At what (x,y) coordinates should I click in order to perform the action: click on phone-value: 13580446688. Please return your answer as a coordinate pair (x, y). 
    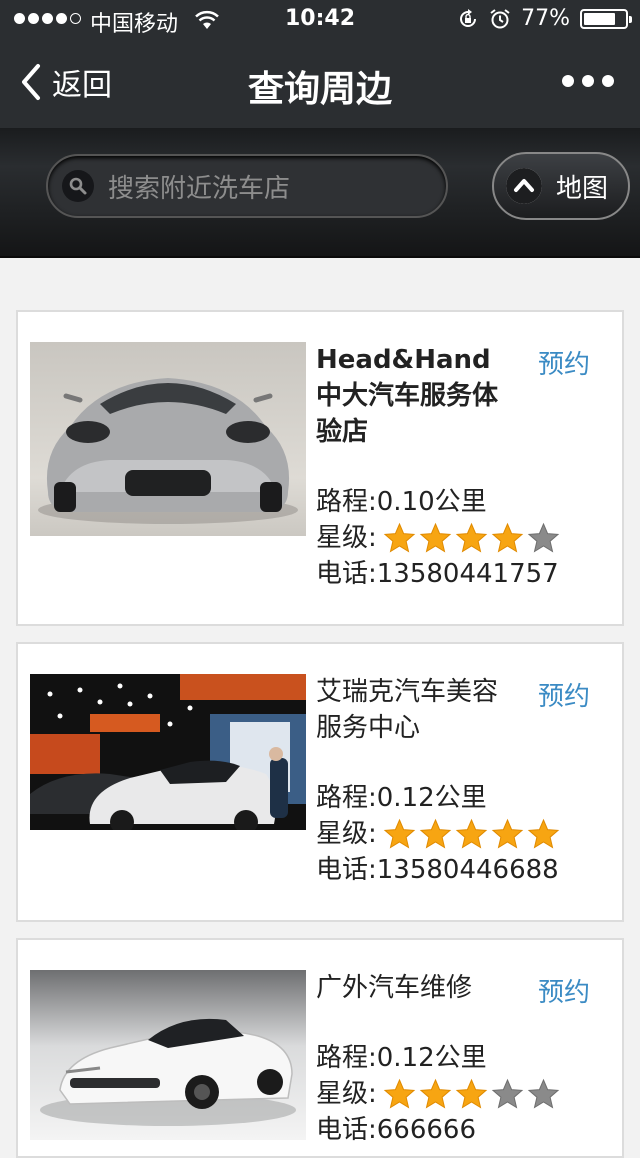
    Looking at the image, I should click on (468, 870).